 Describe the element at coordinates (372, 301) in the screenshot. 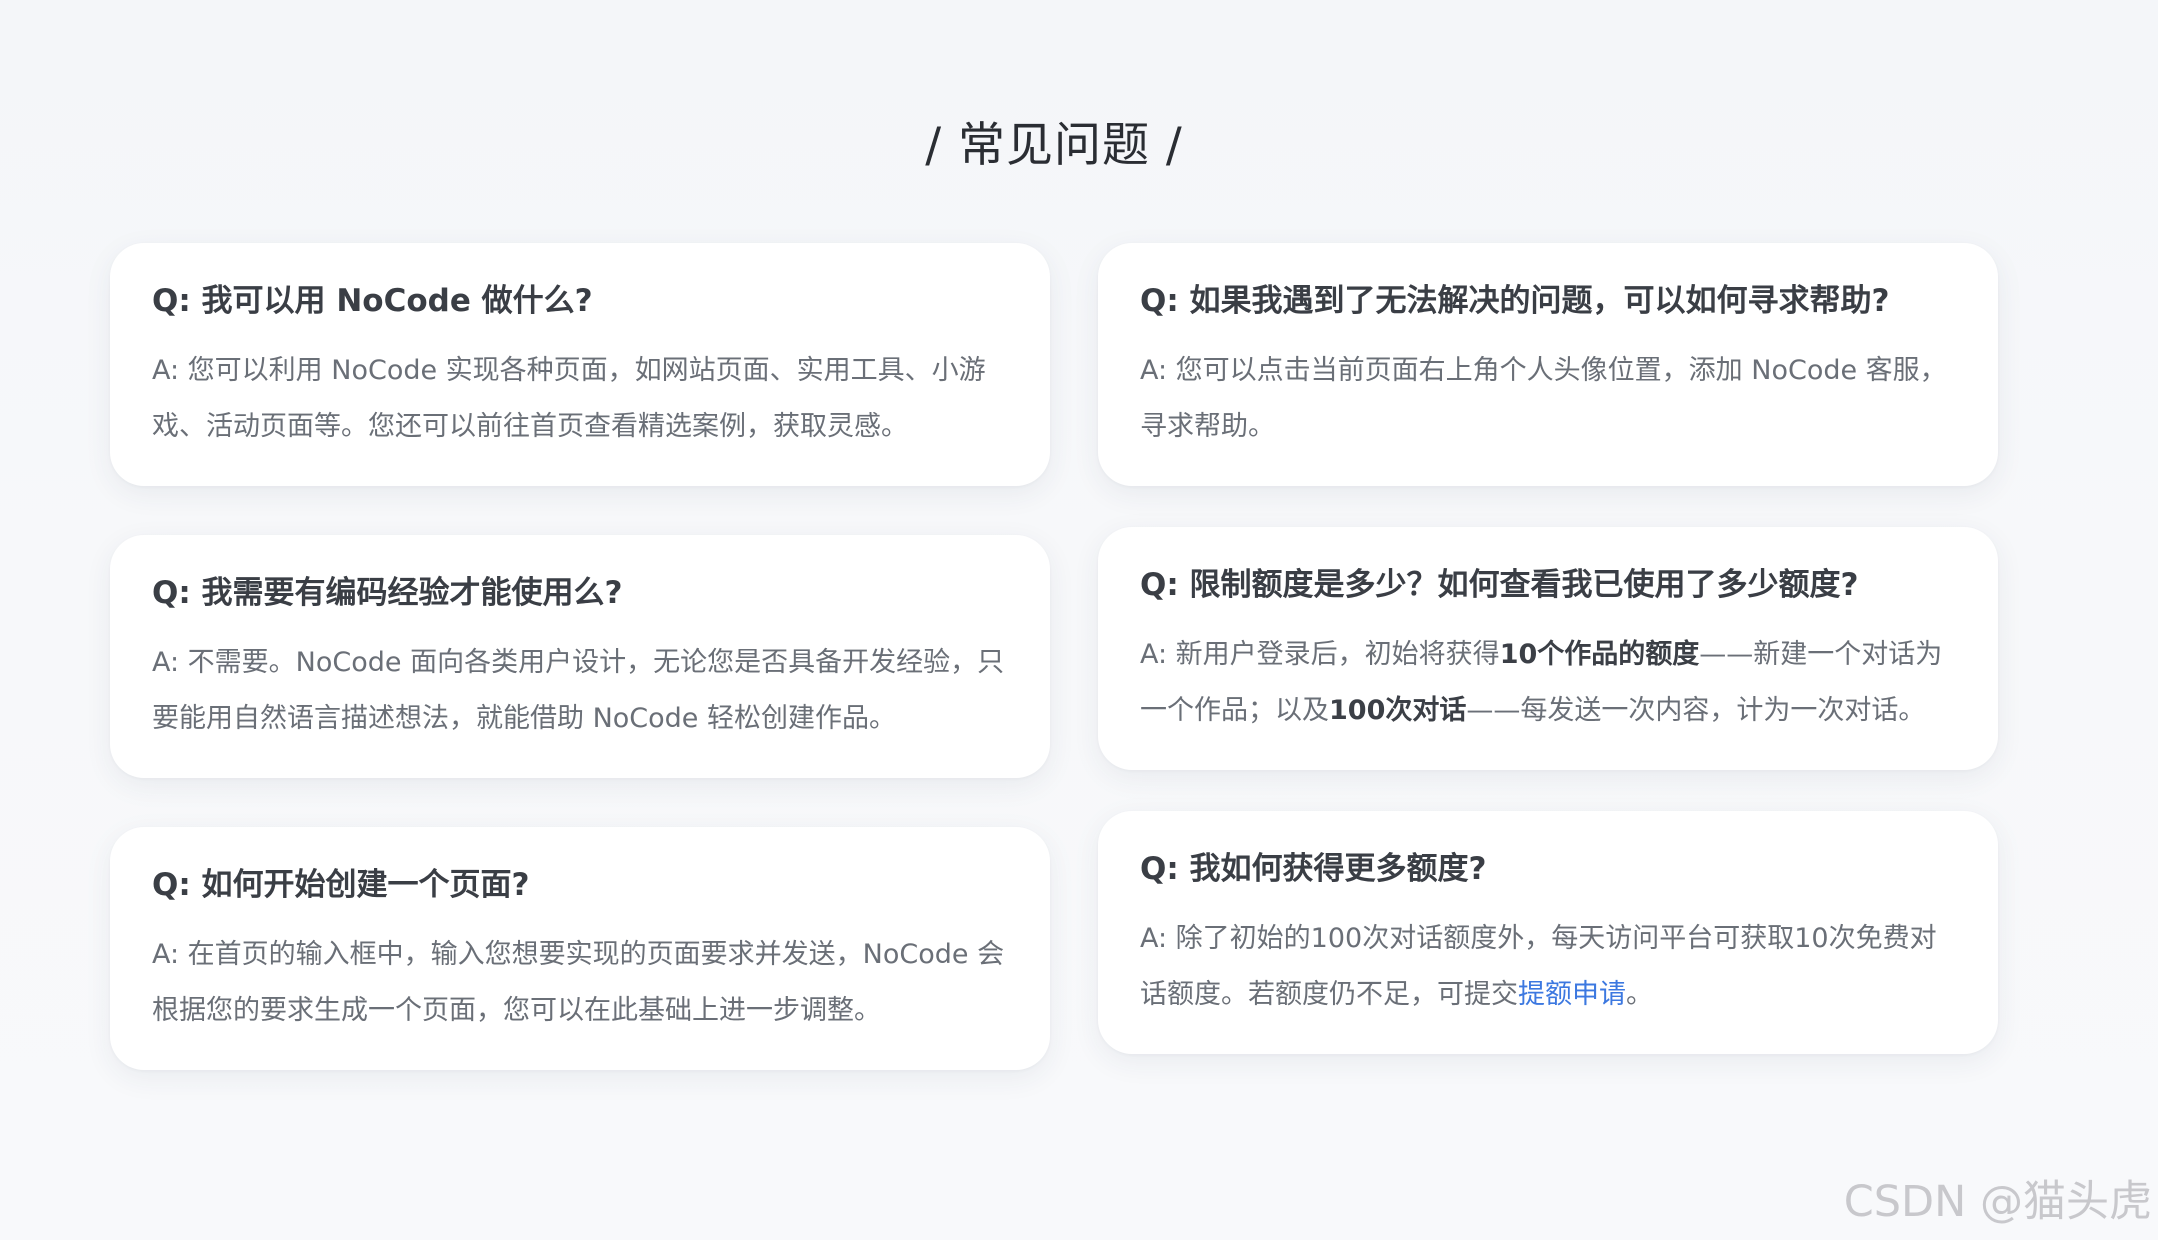

I see `faq-question: Q: 我可以用 NoCode 做什么?` at that location.